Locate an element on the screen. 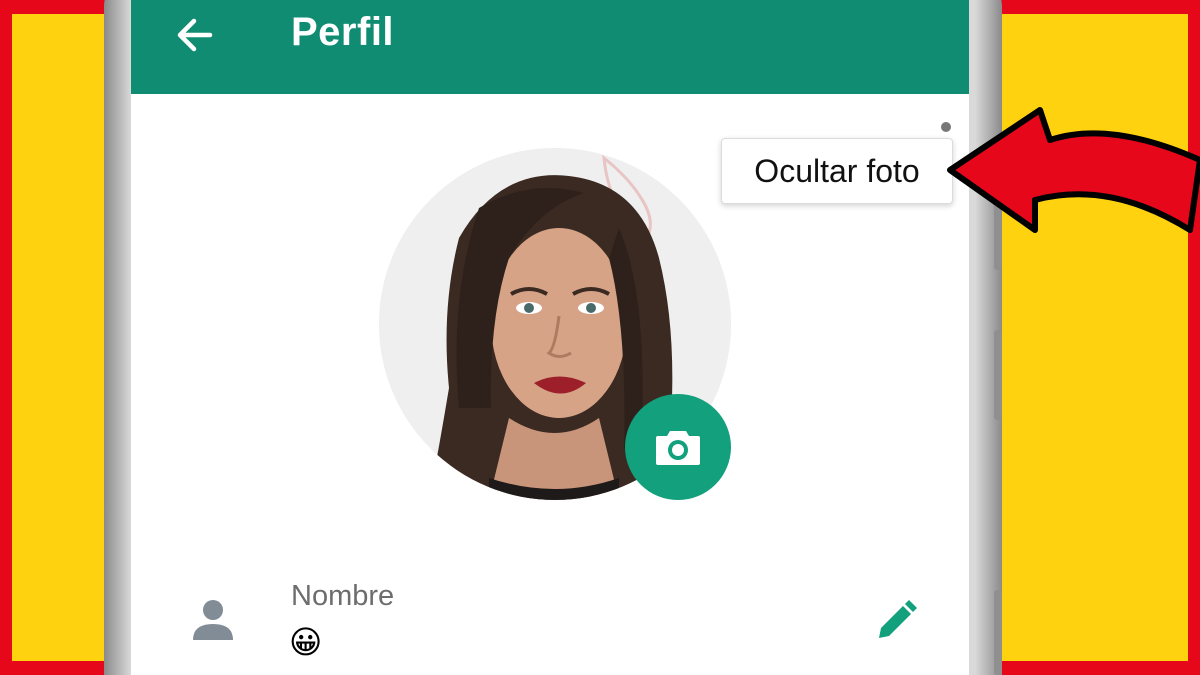 This screenshot has height=675, width=1200. phone-side-button is located at coordinates (998, 632).